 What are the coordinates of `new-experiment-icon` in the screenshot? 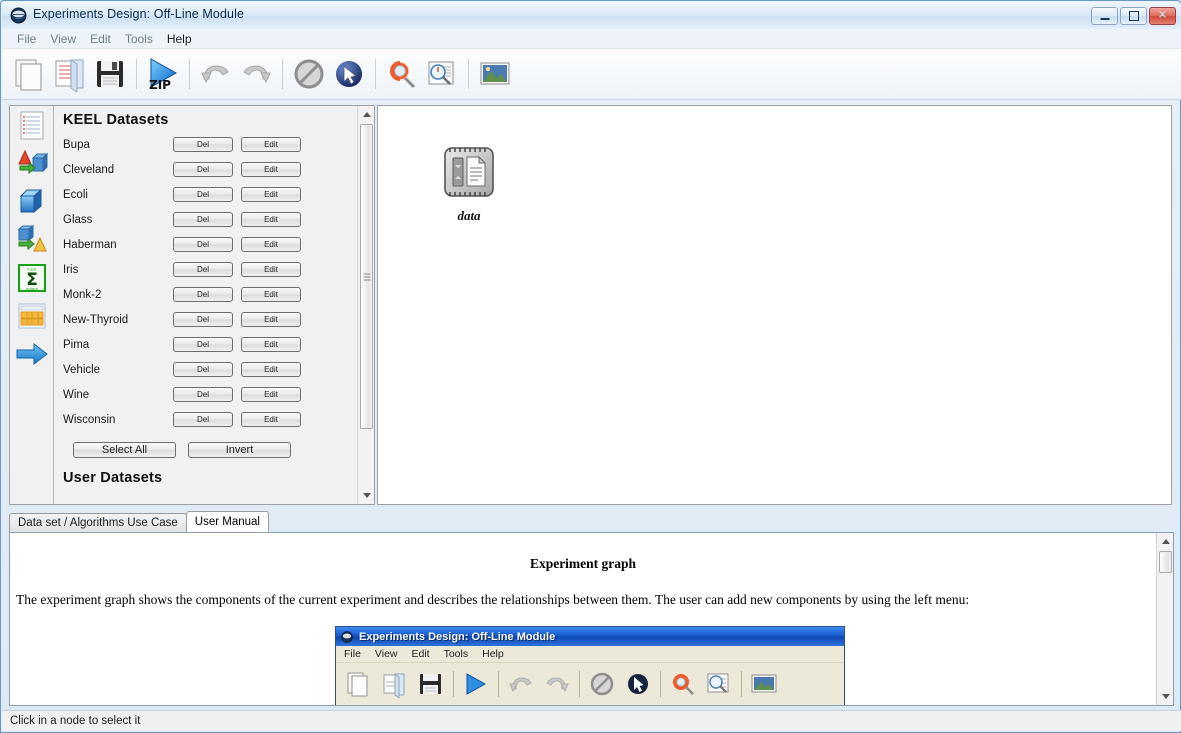 It's located at (30, 74).